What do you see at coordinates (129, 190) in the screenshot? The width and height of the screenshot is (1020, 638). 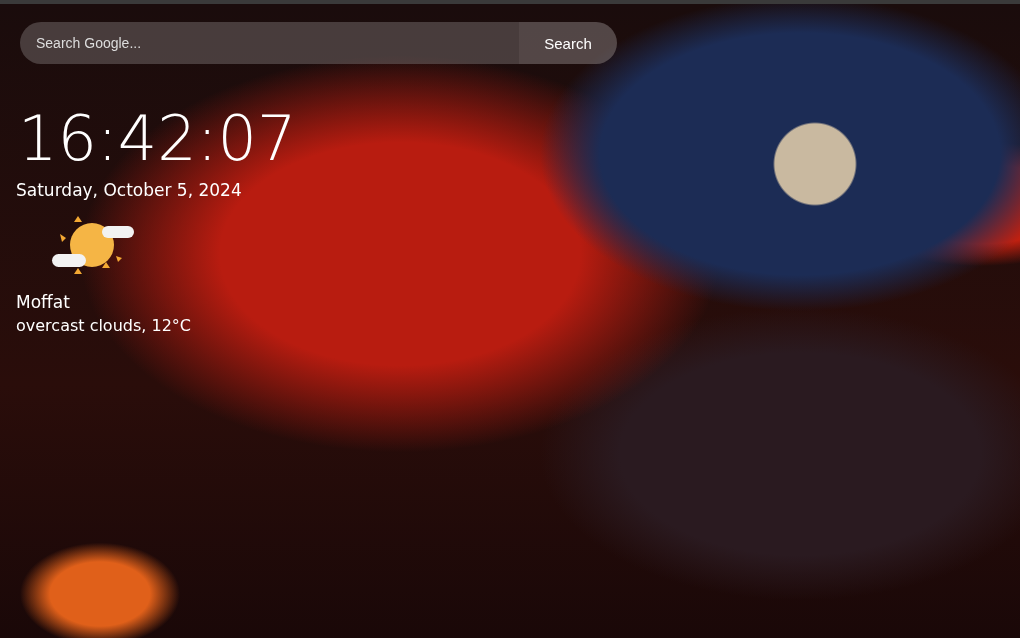 I see `clock-date: Saturday, October 5, 2024` at bounding box center [129, 190].